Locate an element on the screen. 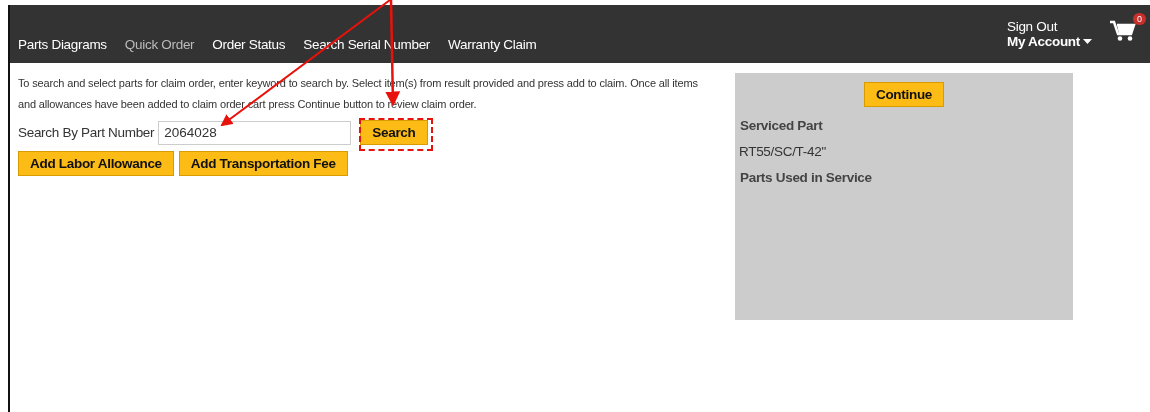 The height and width of the screenshot is (412, 1150). cart-count-badge: 0 is located at coordinates (1139, 18).